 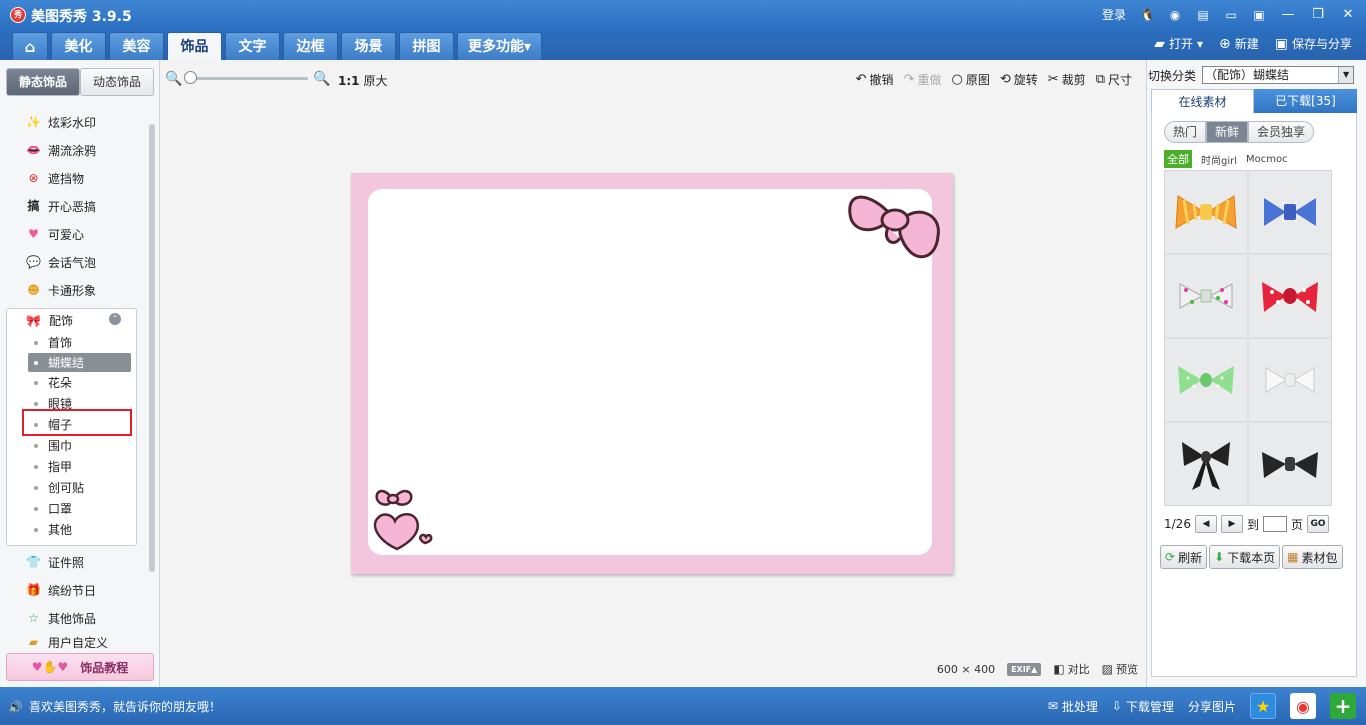 What do you see at coordinates (1175, 15) in the screenshot?
I see `weibo-icon: ◉` at bounding box center [1175, 15].